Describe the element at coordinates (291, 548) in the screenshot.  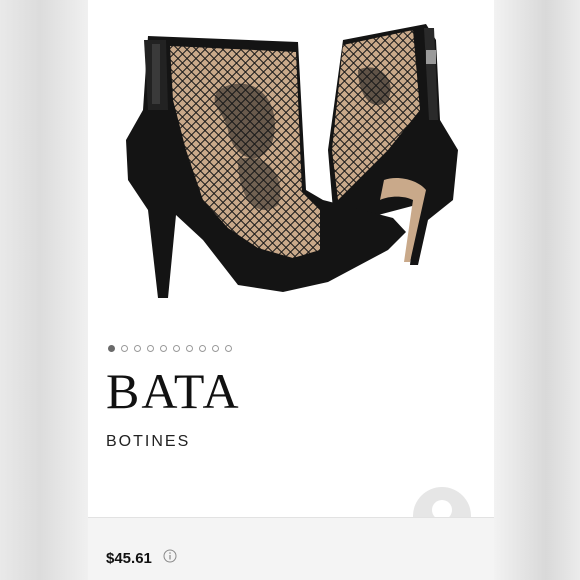
I see `price-bar: $45.61` at that location.